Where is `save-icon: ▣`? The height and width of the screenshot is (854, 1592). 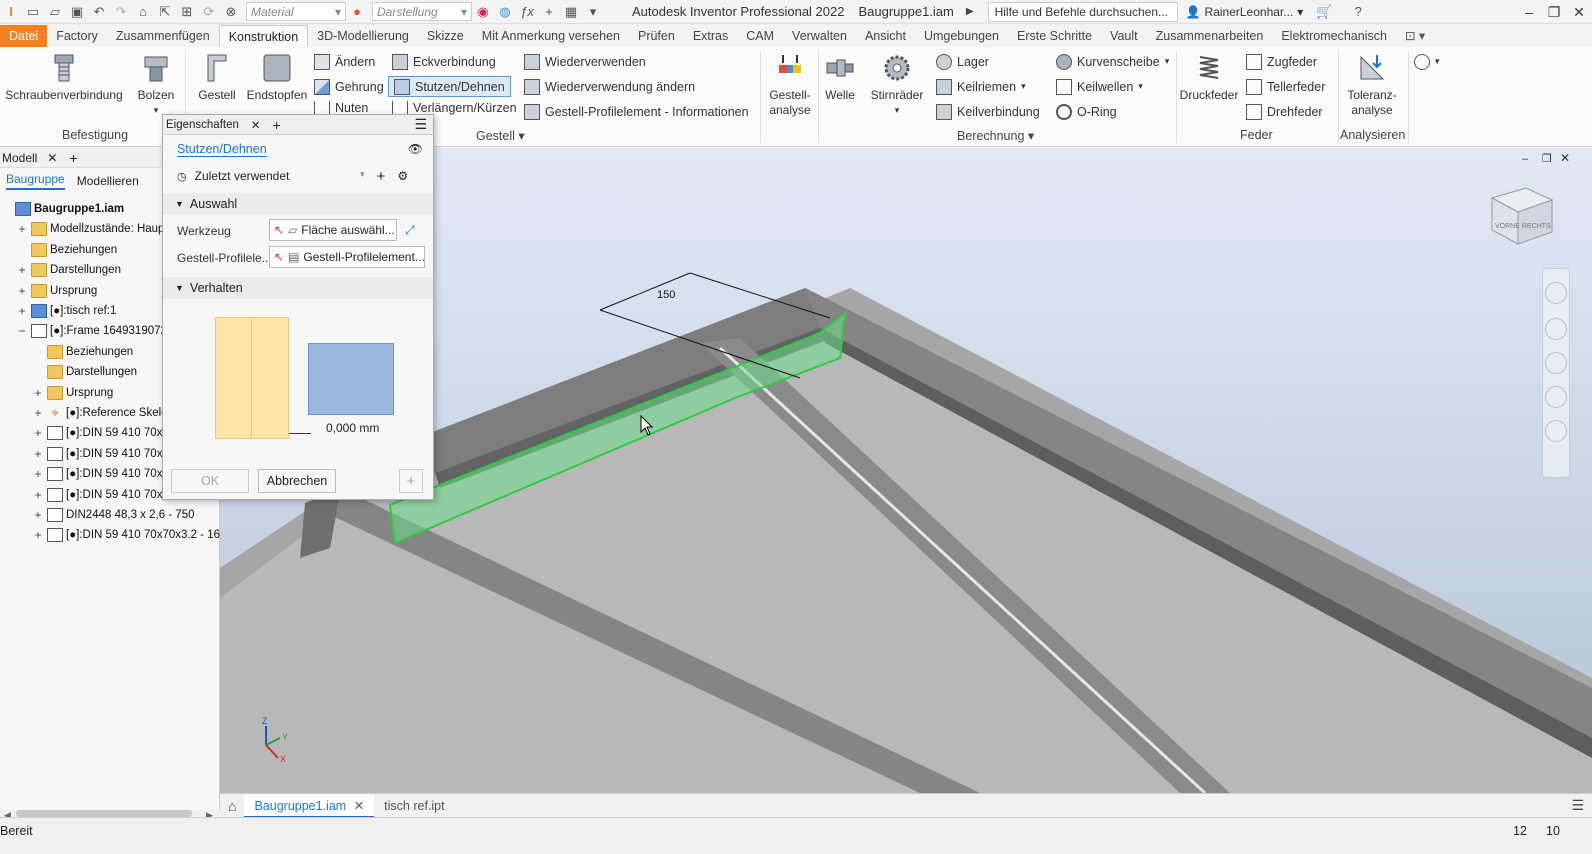
save-icon: ▣ is located at coordinates (77, 12).